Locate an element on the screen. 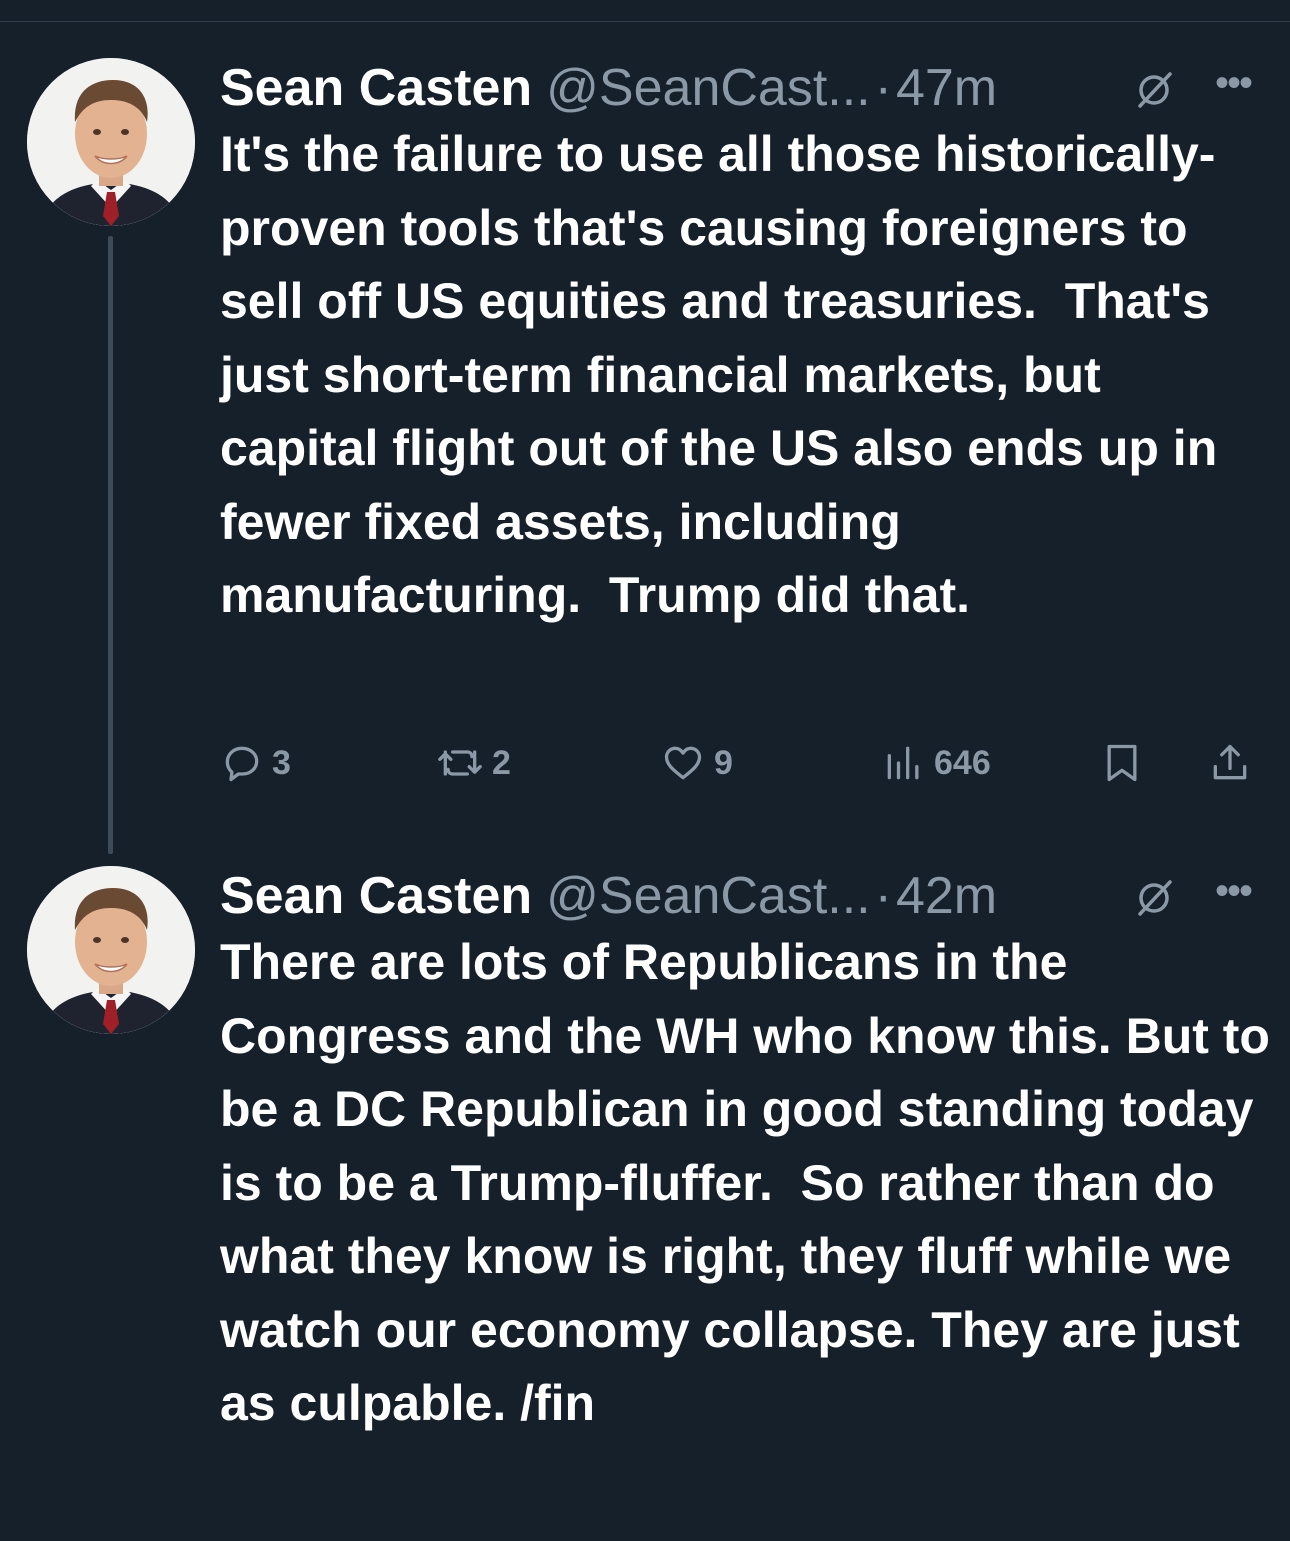  retweet-icon is located at coordinates (460, 763).